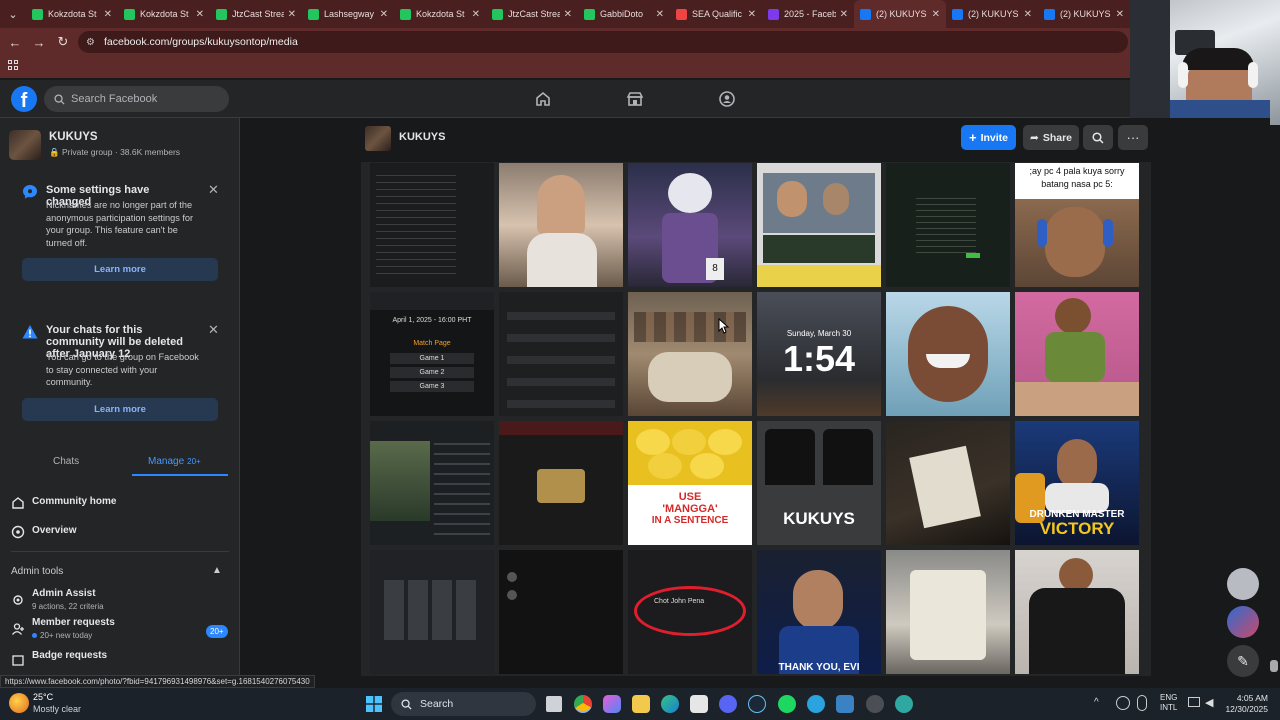  Describe the element at coordinates (1077, 483) in the screenshot. I see `photo-tile: DRUNKEN MASTER VICTORY` at that location.